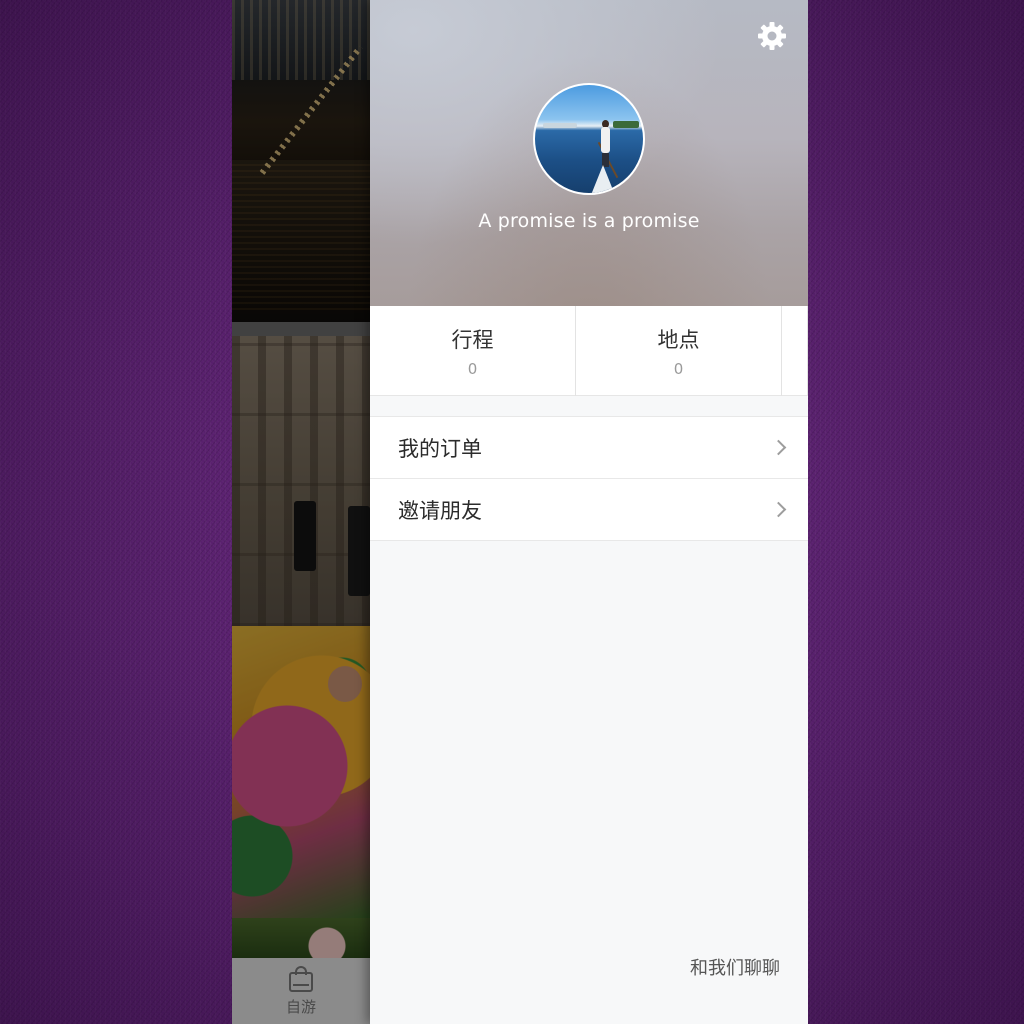 The height and width of the screenshot is (1024, 1024). What do you see at coordinates (735, 967) in the screenshot?
I see `chat-with-us-link: 和我们聊聊` at bounding box center [735, 967].